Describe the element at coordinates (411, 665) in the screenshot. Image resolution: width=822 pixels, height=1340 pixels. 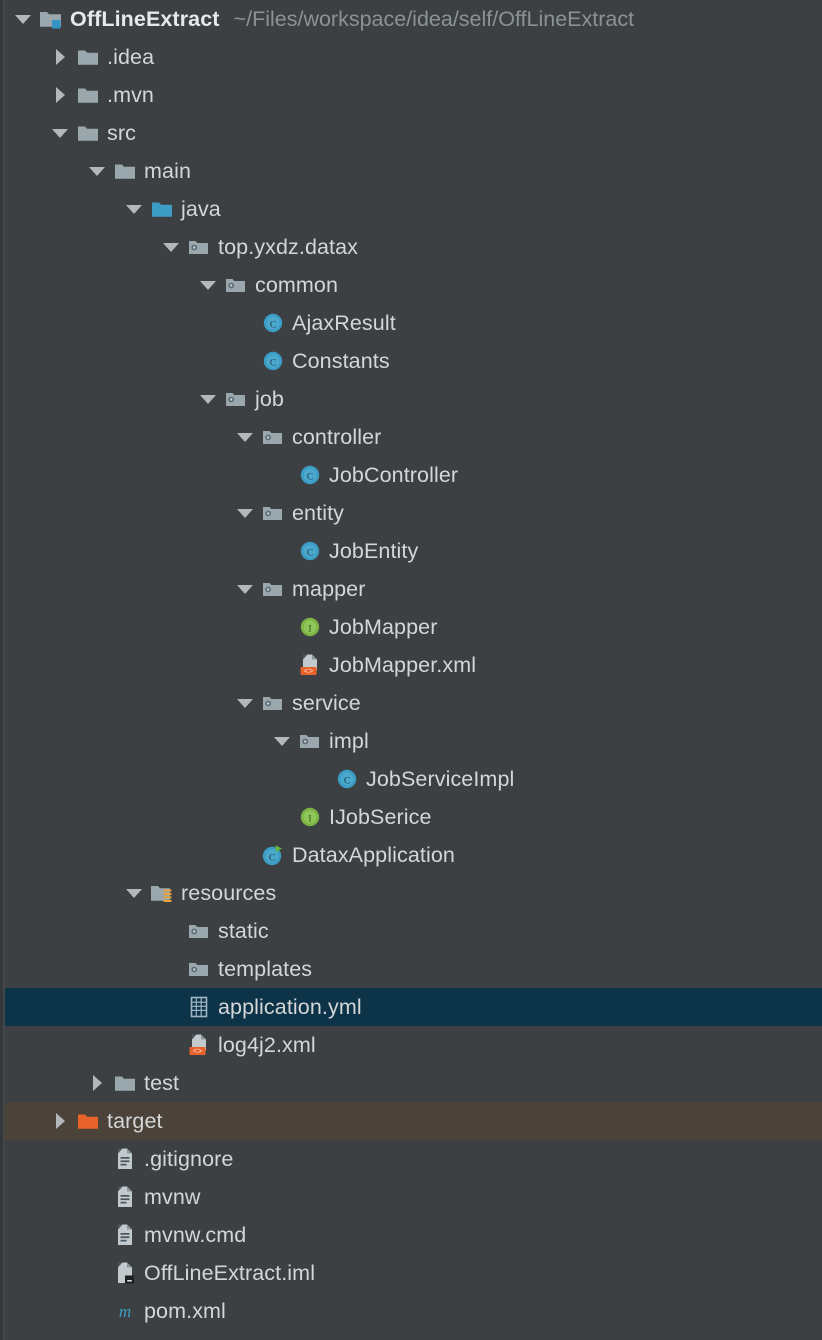
I see `tree-row-jobmapper-xml: <> JobMapper.xml` at that location.